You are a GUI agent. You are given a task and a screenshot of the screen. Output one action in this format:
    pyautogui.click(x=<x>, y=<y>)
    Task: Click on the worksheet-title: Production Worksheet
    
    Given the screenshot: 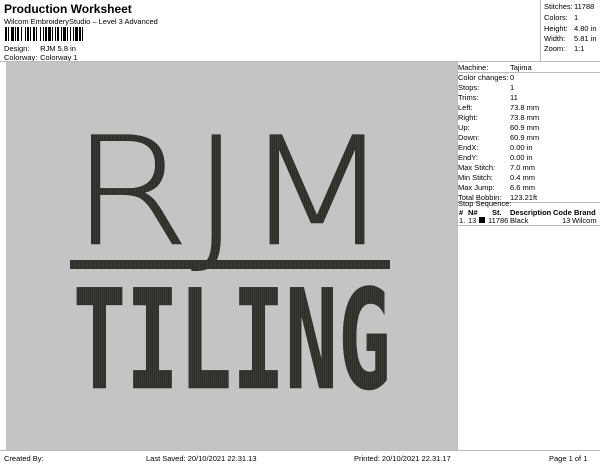 What is the action you would take?
    pyautogui.click(x=68, y=9)
    